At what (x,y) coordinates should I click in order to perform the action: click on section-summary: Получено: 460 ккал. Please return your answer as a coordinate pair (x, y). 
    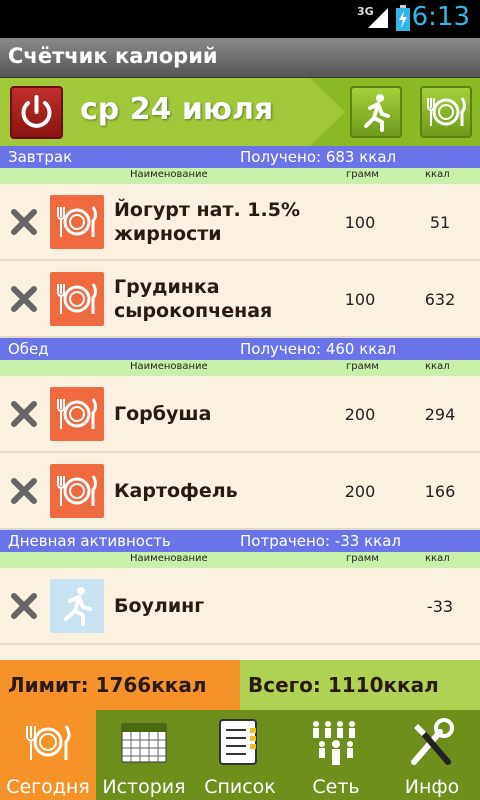
    Looking at the image, I should click on (318, 349).